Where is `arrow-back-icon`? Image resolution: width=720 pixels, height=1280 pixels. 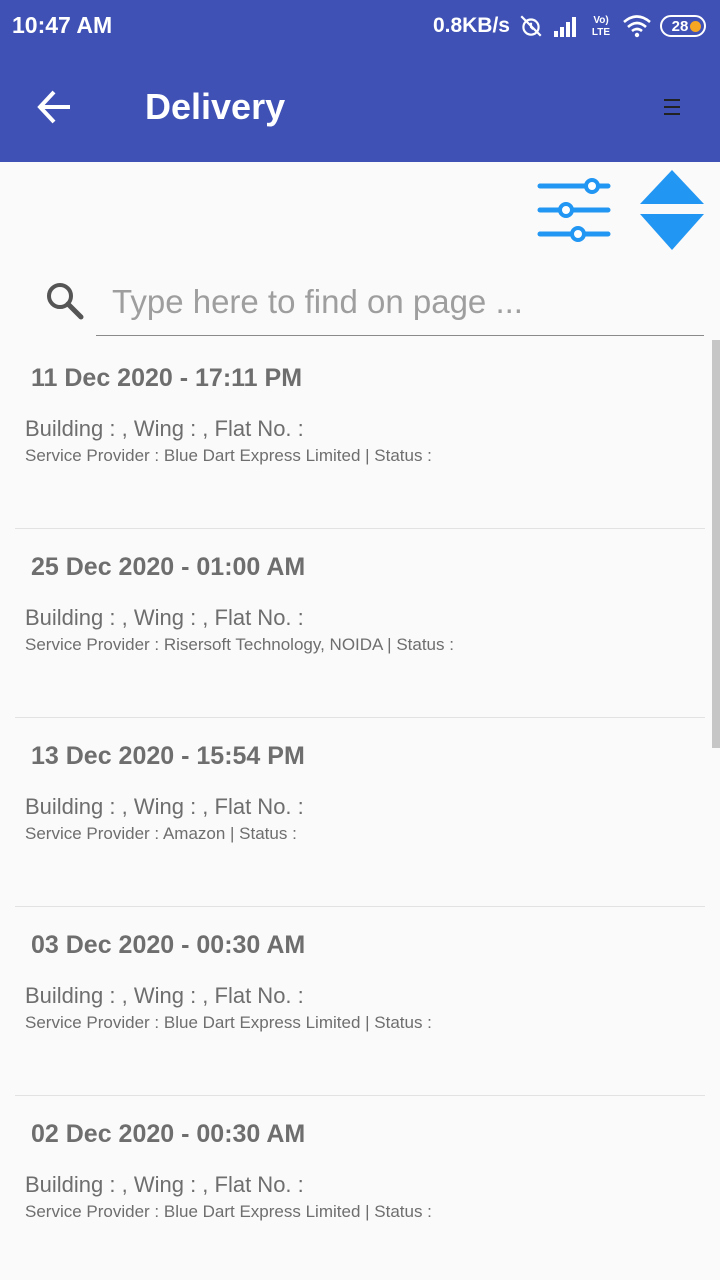 arrow-back-icon is located at coordinates (55, 107).